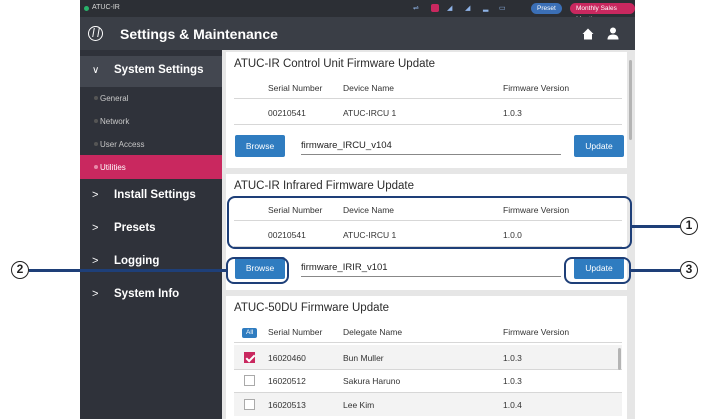 This screenshot has height=419, width=703. I want to click on serial-number: 16020512, so click(287, 381).